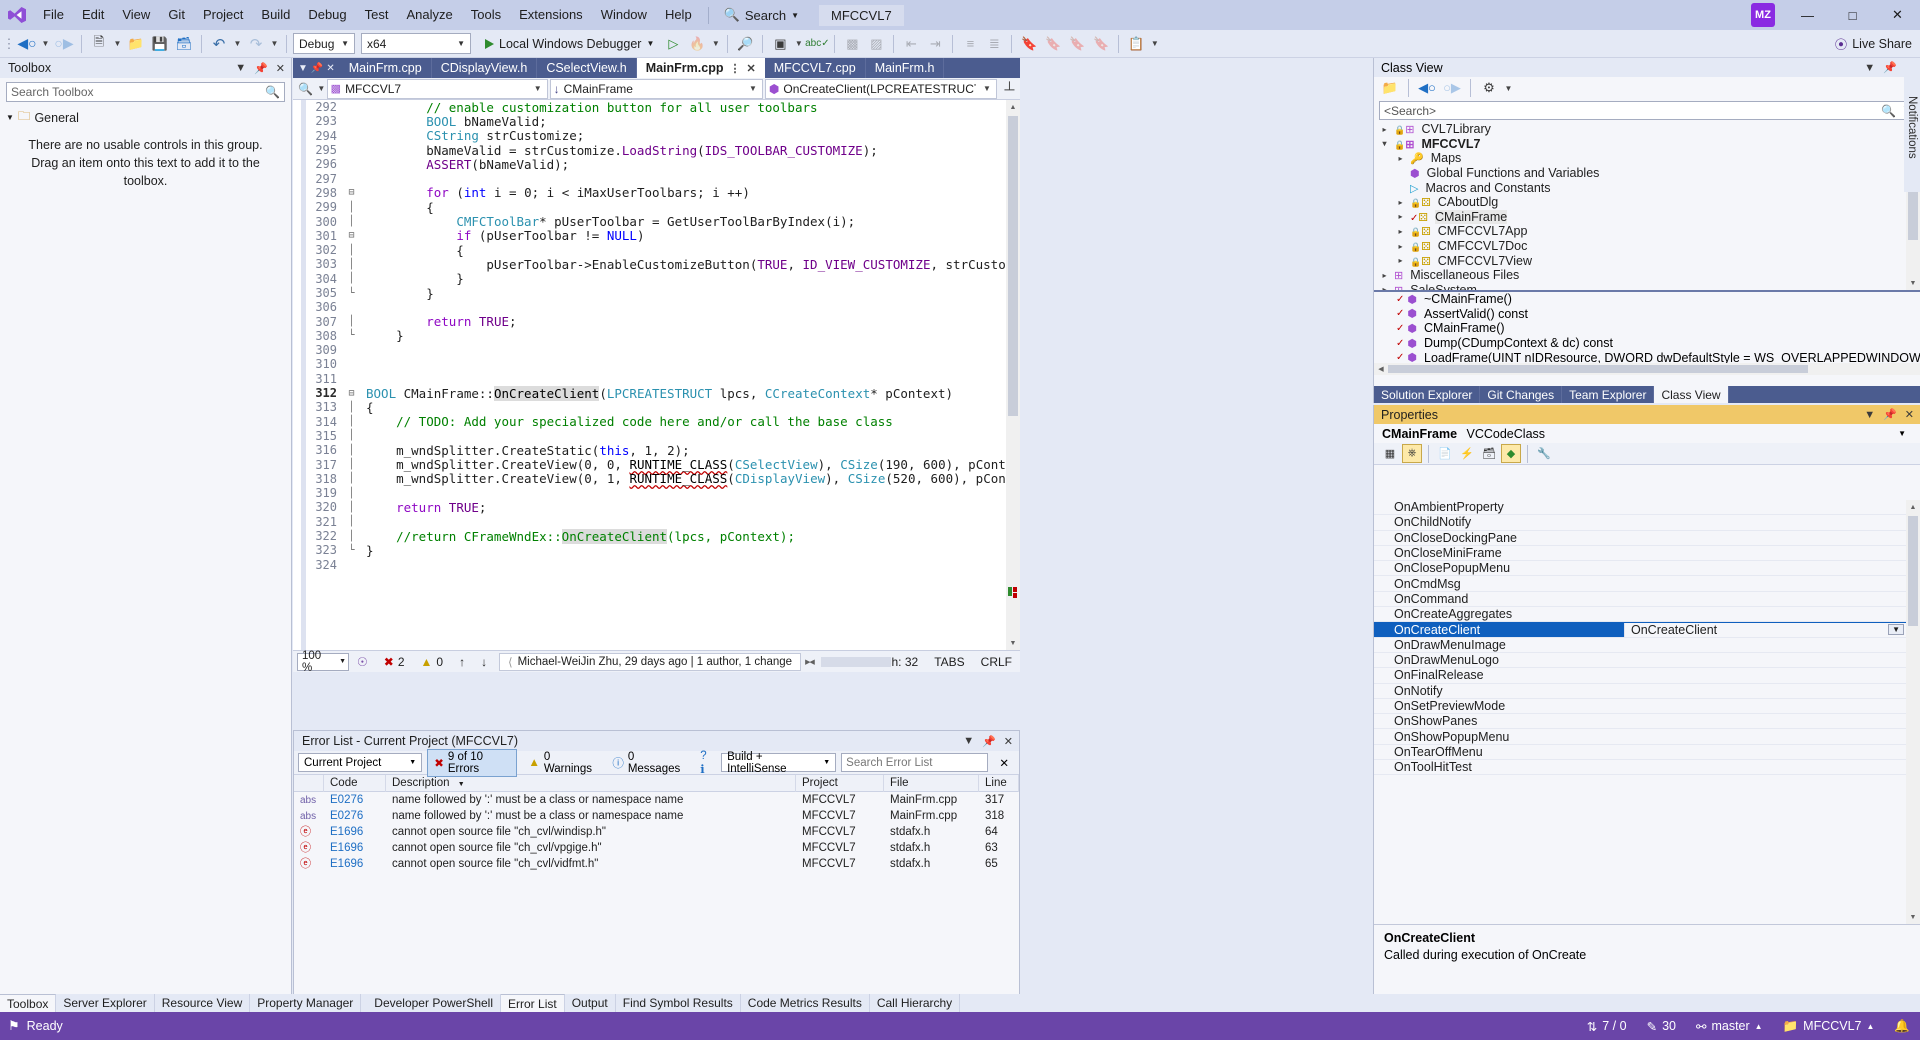 This screenshot has width=1920, height=1040. What do you see at coordinates (105, 1003) in the screenshot?
I see `tab-server-explorer: Server Explorer` at bounding box center [105, 1003].